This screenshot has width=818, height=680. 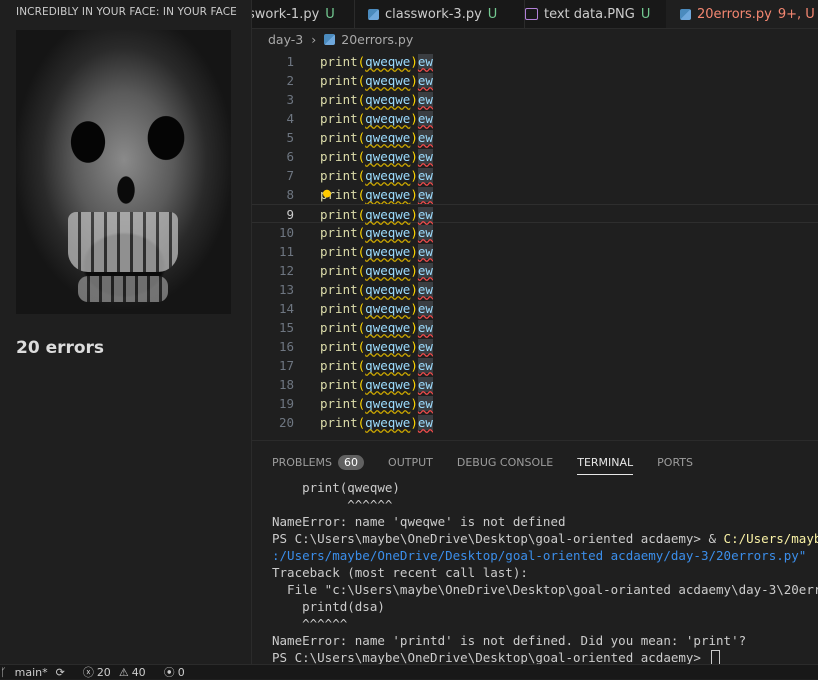 What do you see at coordinates (302, 462) in the screenshot?
I see `tab-label: PROBLEMS` at bounding box center [302, 462].